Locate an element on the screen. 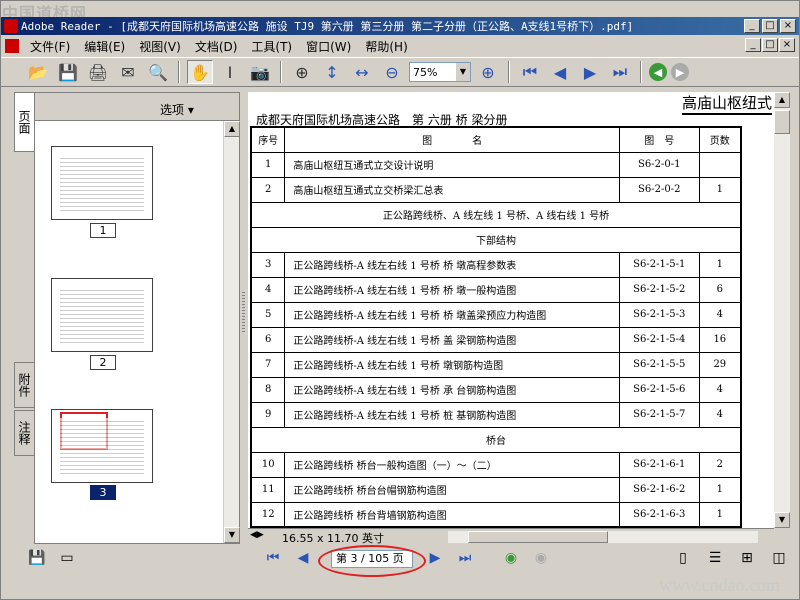 The image size is (800, 600). expand-icon: ◀▶ is located at coordinates (257, 535).